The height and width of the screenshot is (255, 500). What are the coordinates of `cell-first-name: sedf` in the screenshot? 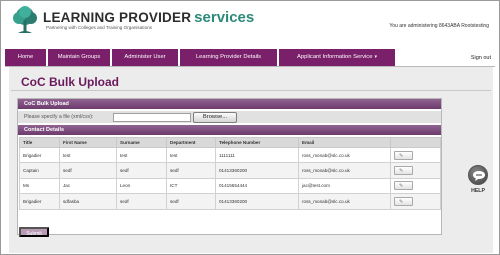 It's located at (88, 170).